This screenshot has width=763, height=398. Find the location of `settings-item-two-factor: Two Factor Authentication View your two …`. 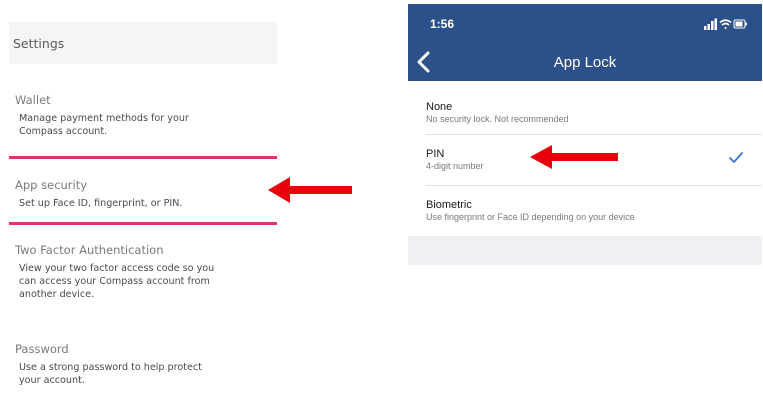

settings-item-two-factor: Two Factor Authentication View your two … is located at coordinates (146, 272).